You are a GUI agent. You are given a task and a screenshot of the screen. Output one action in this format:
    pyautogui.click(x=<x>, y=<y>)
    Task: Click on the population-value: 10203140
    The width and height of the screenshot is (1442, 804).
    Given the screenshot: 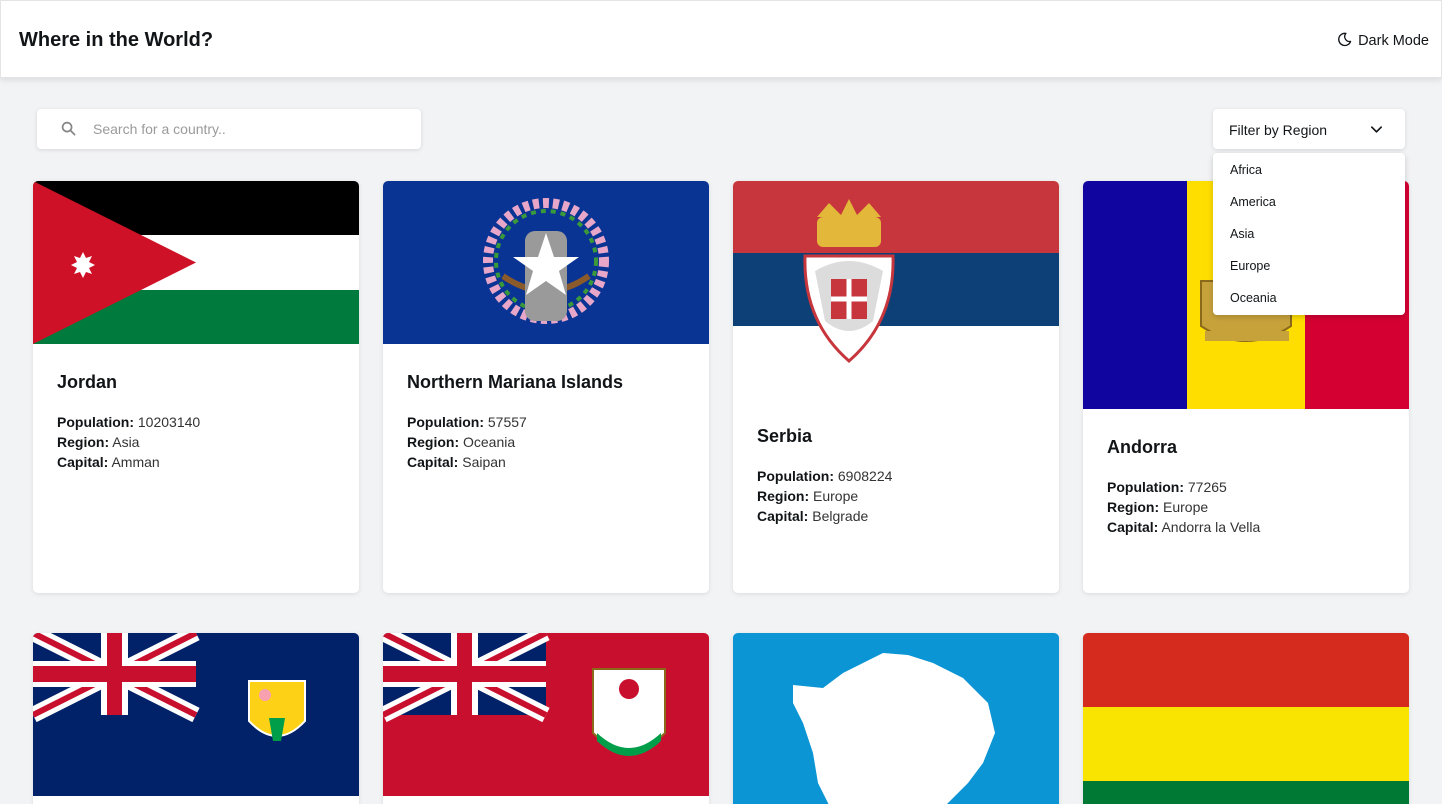 What is the action you would take?
    pyautogui.click(x=169, y=422)
    